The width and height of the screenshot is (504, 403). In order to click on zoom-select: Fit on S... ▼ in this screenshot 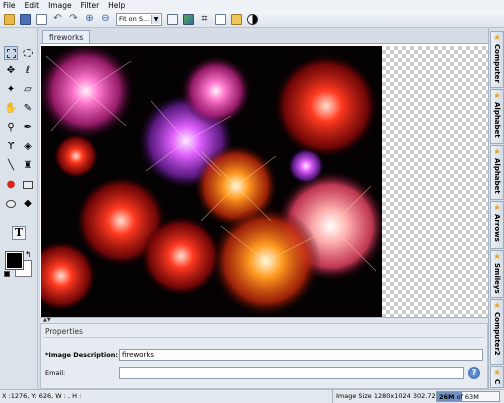, I will do `click(139, 19)`.